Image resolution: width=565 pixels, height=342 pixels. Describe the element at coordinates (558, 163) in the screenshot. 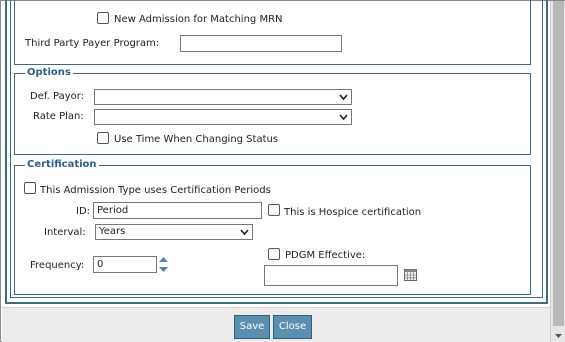

I see `scroll-thumb` at that location.